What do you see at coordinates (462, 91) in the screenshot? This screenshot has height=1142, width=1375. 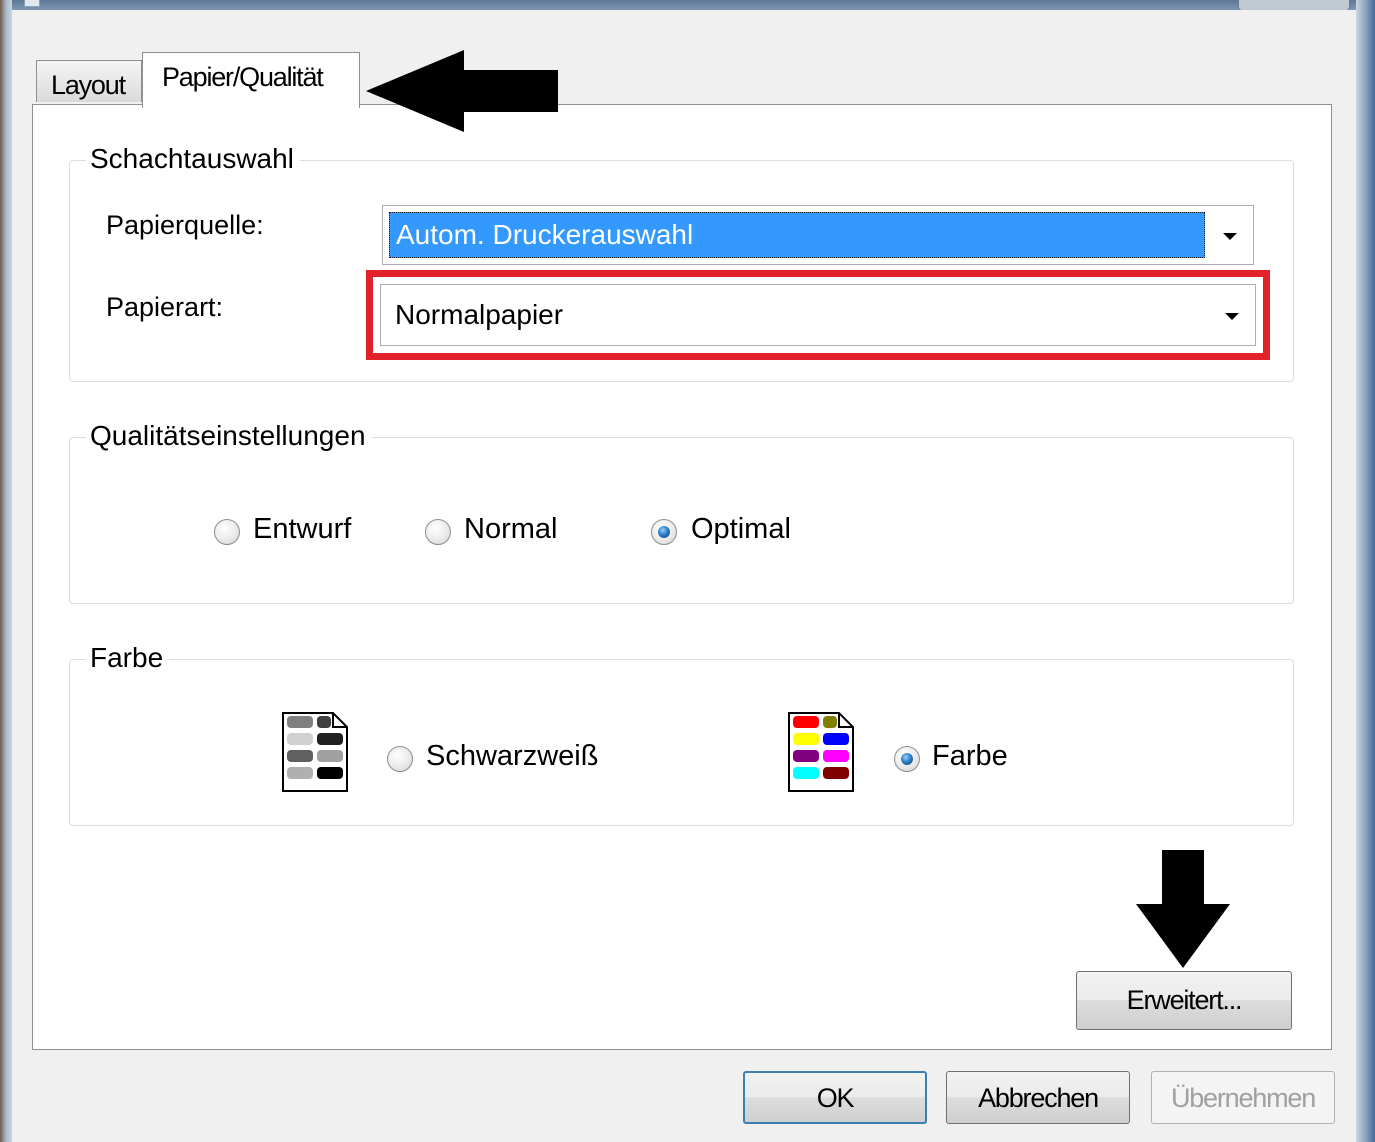 I see `annotation-arrow-left-icon` at bounding box center [462, 91].